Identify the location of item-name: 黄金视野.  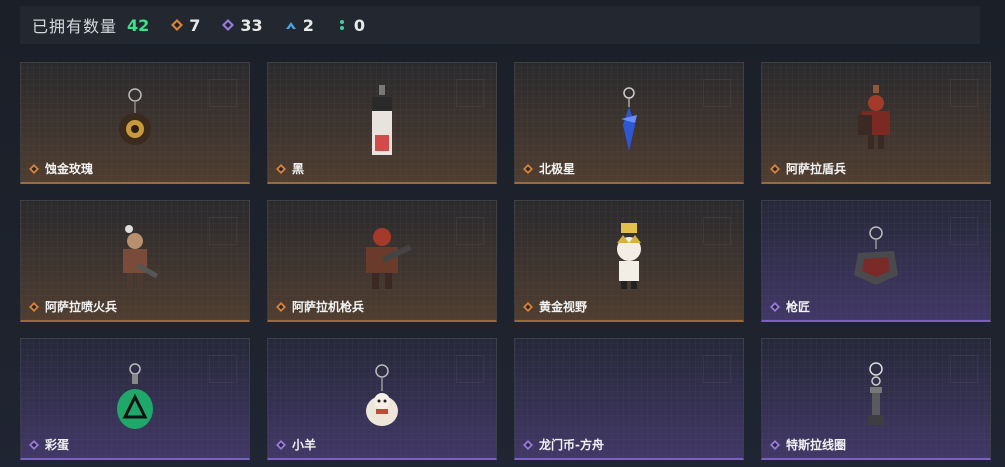
(555, 306).